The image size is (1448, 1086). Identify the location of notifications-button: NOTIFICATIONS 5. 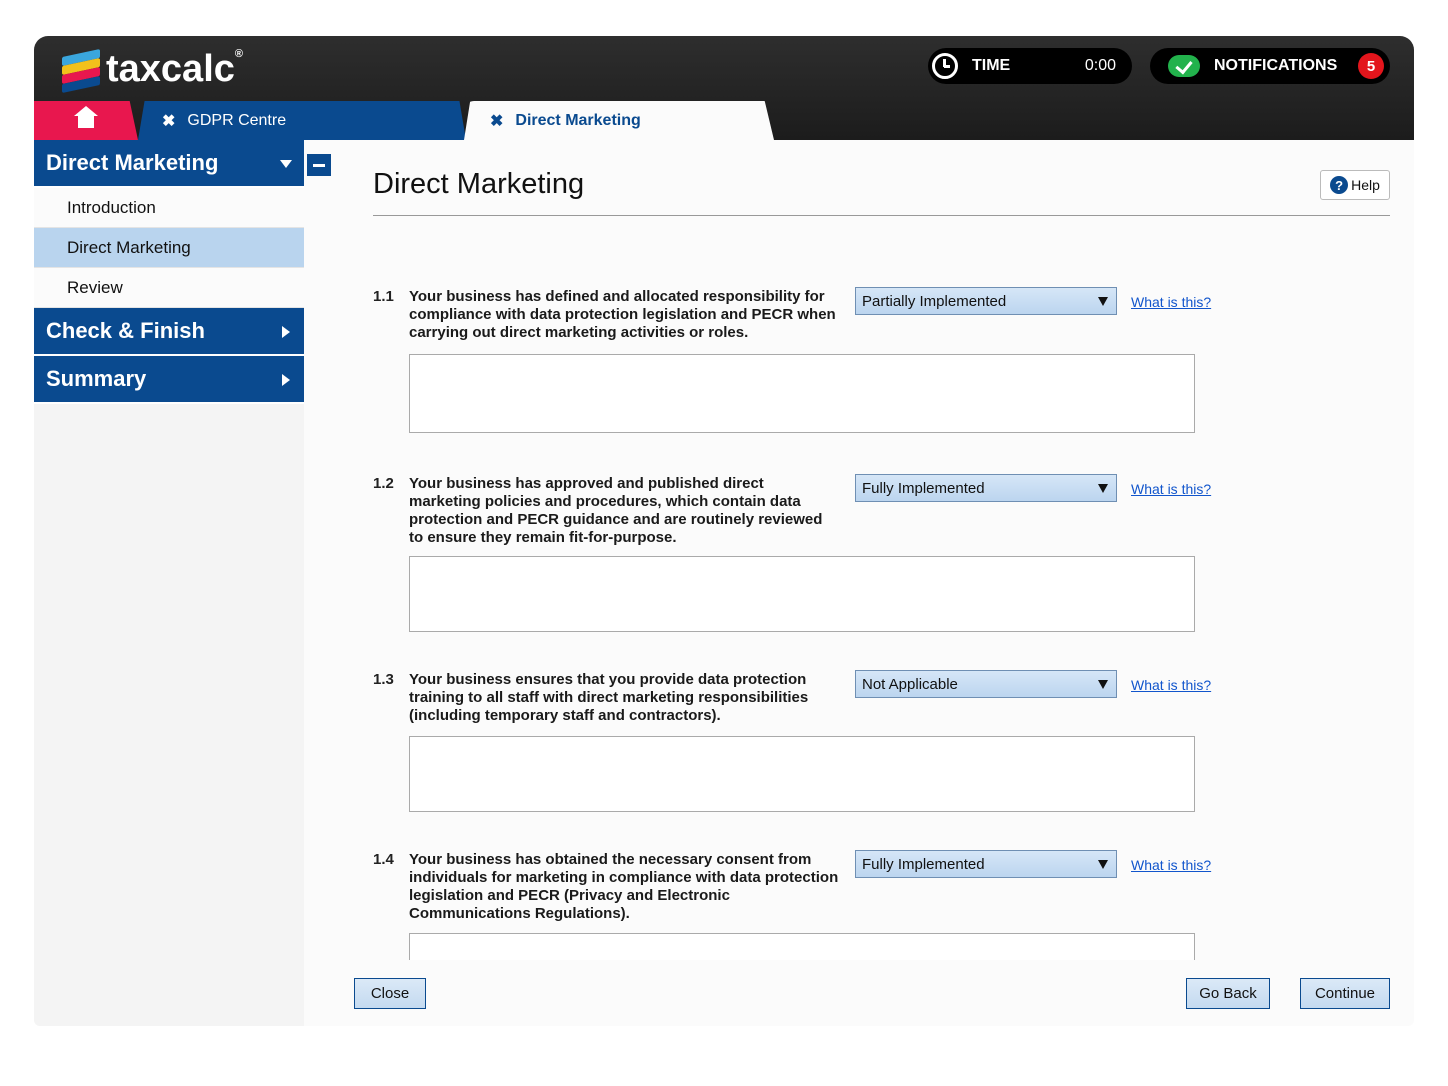
(1270, 66).